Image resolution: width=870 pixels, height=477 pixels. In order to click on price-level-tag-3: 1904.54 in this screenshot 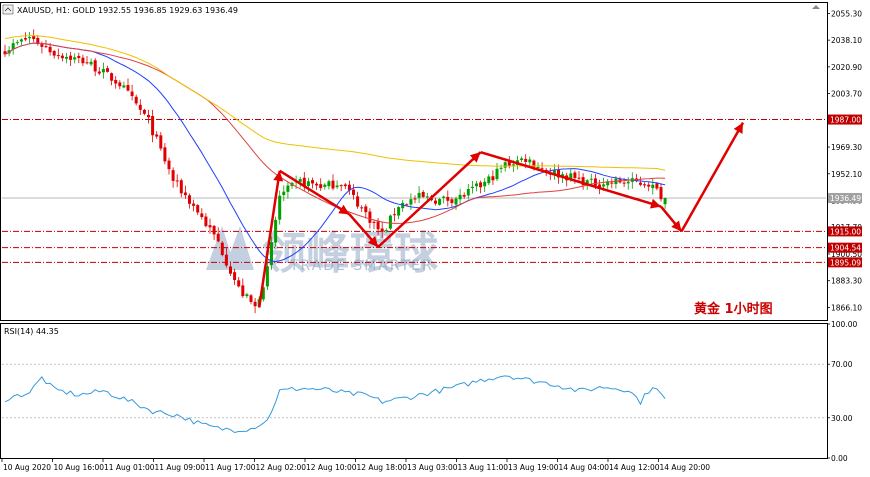, I will do `click(845, 248)`.